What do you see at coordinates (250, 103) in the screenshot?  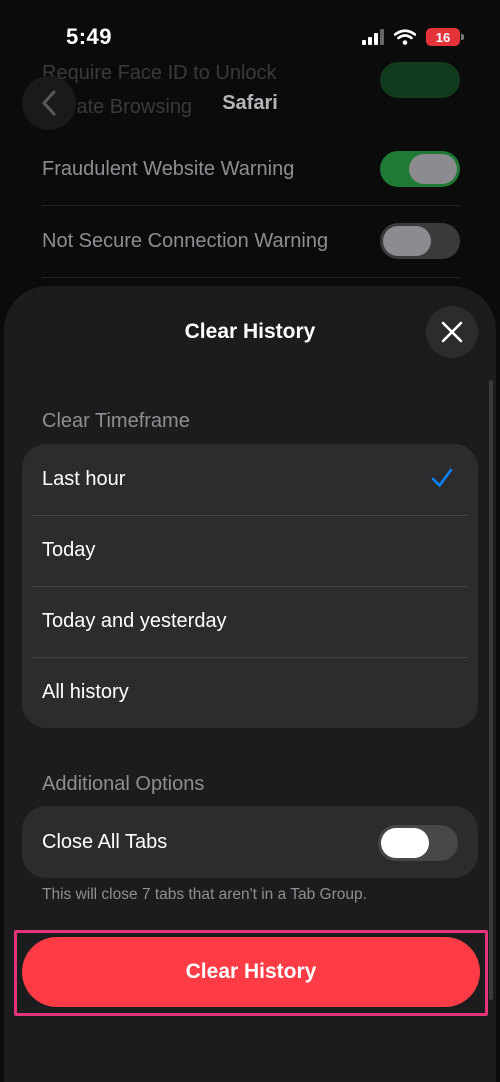 I see `nav-title: Safari` at bounding box center [250, 103].